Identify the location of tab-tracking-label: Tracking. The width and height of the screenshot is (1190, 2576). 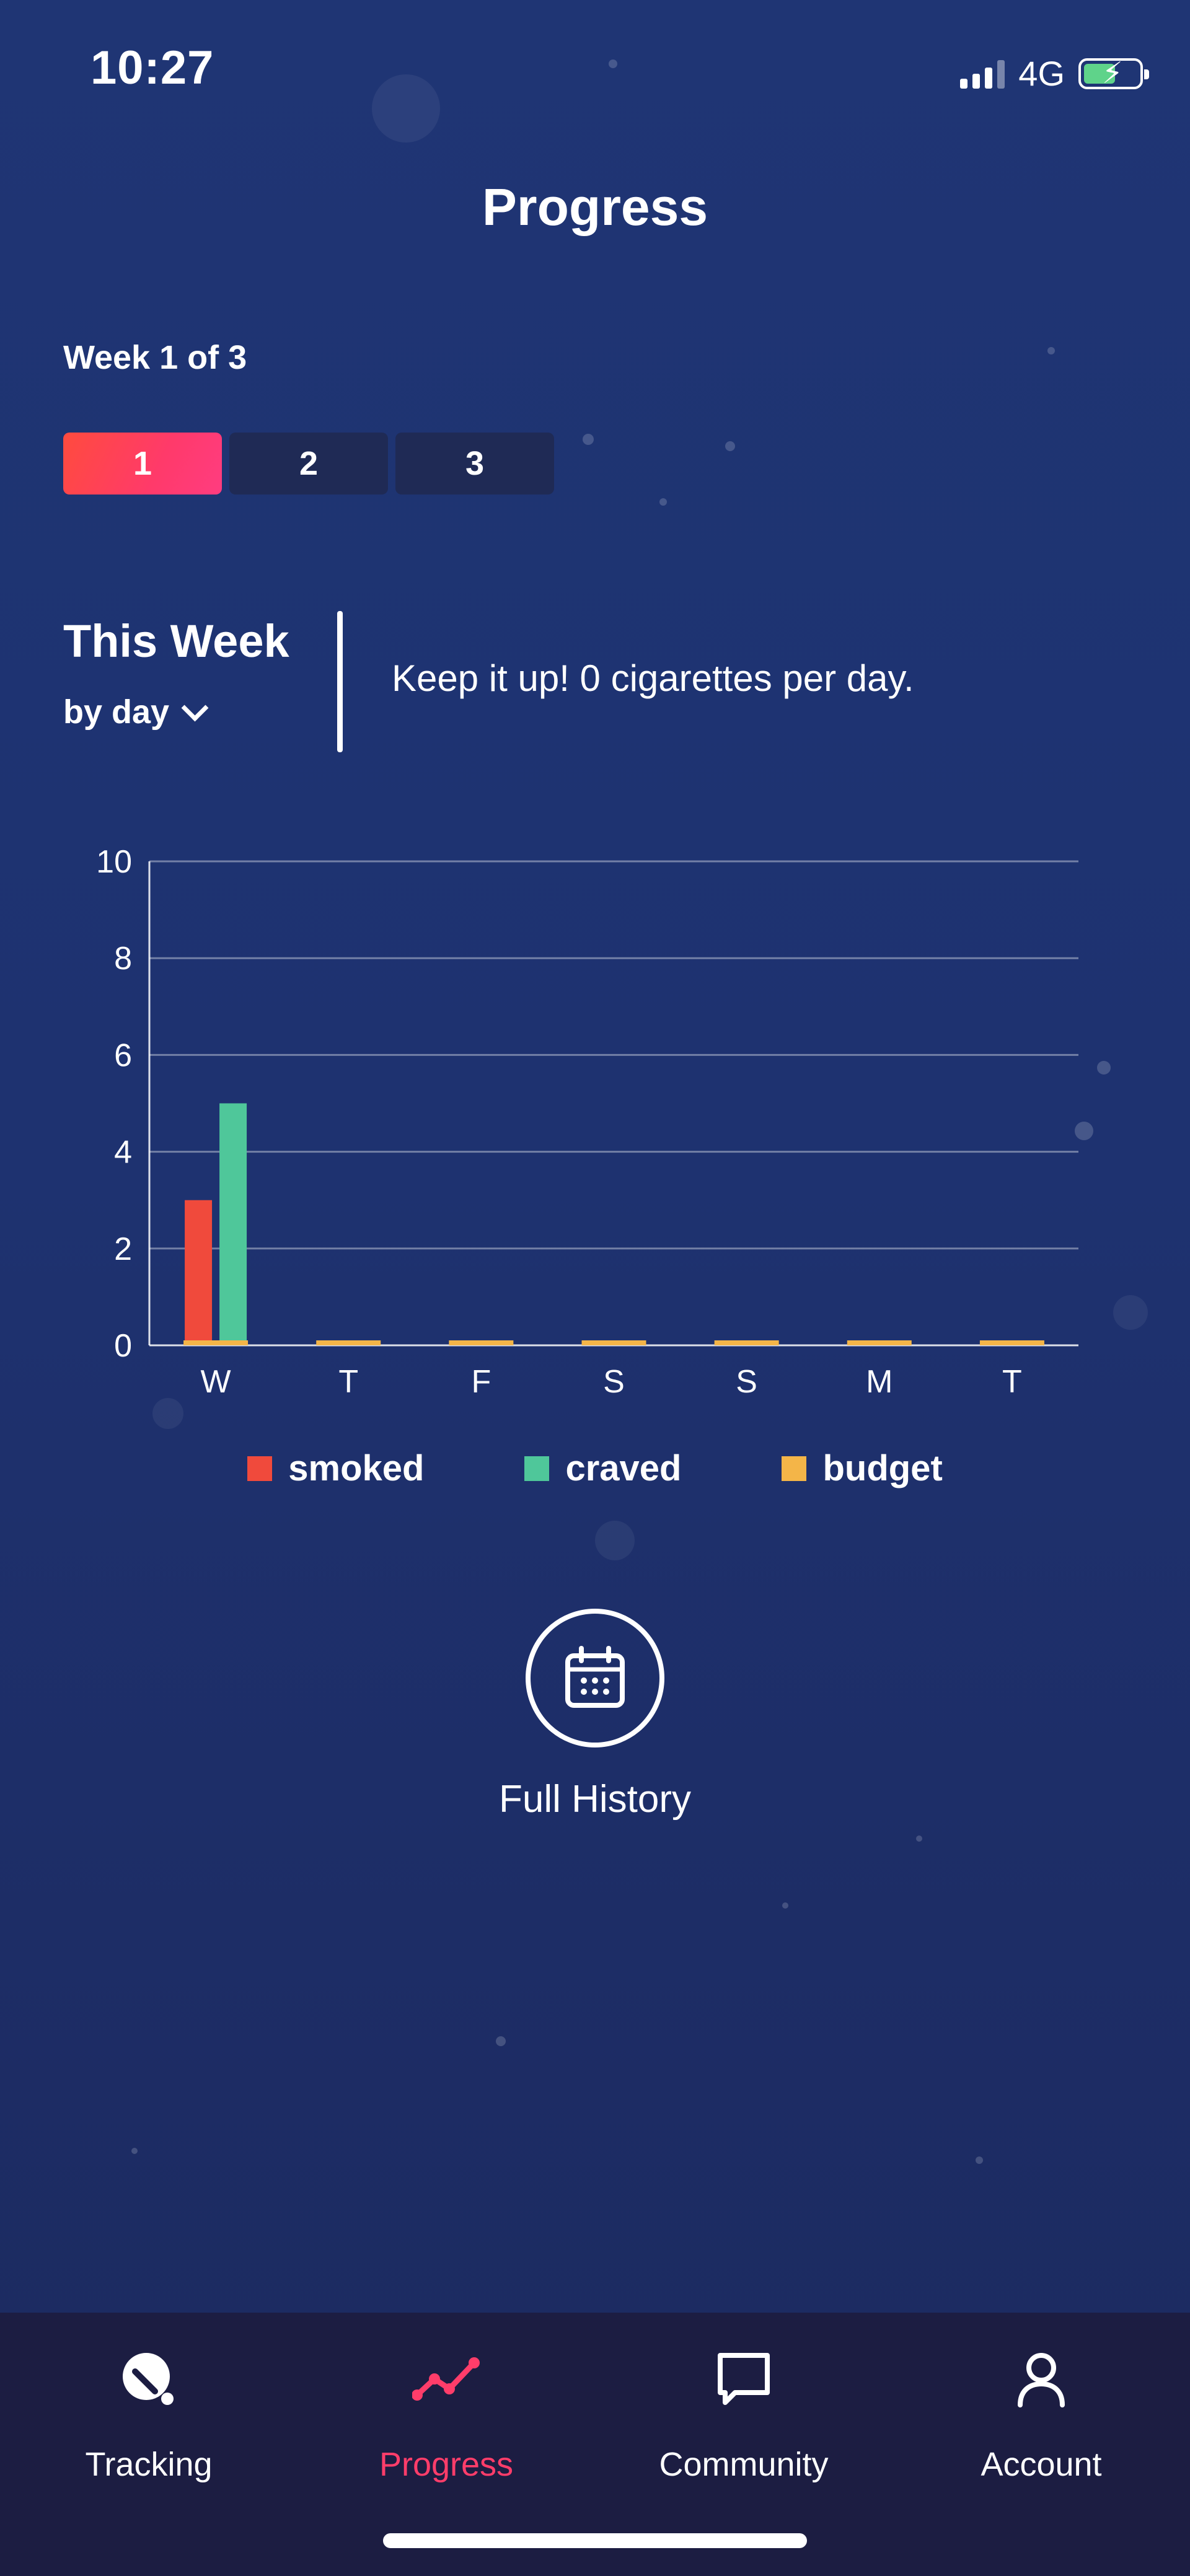
(149, 2465).